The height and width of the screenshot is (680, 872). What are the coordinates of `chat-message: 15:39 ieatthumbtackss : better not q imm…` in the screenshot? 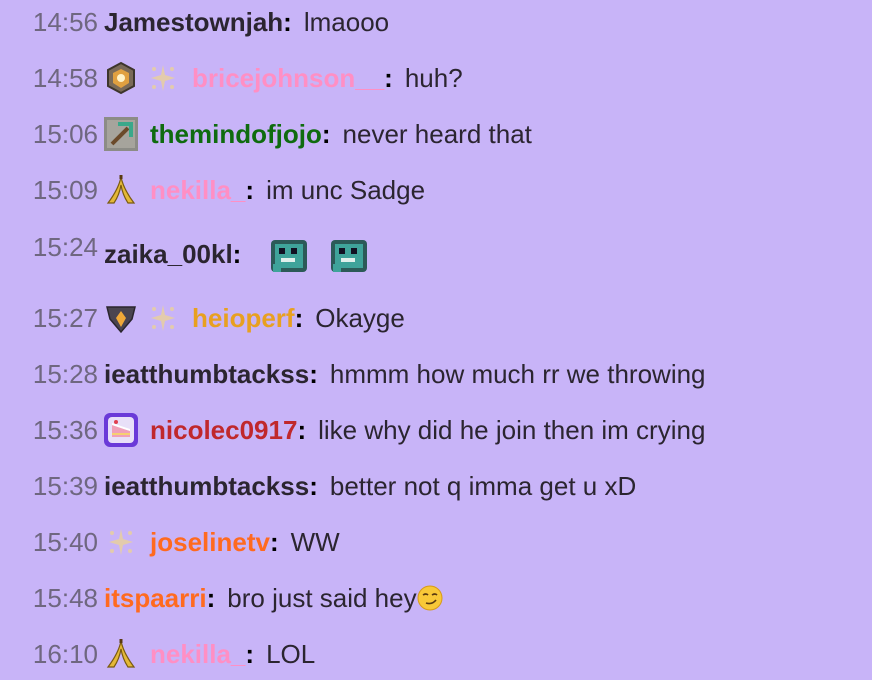 It's located at (436, 486).